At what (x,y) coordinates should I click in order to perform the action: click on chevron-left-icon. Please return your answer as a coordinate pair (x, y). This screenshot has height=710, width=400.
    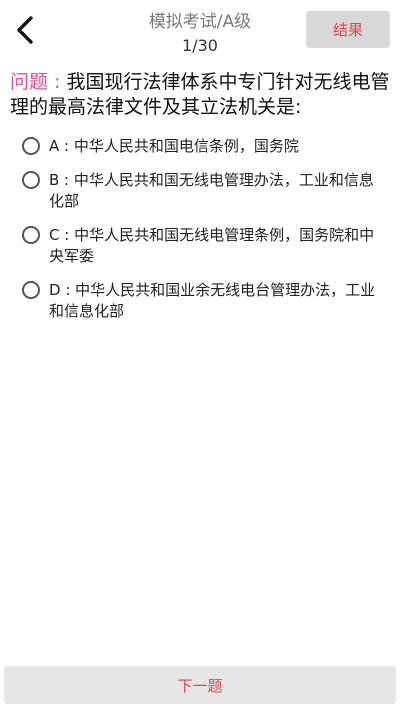
    Looking at the image, I should click on (25, 30).